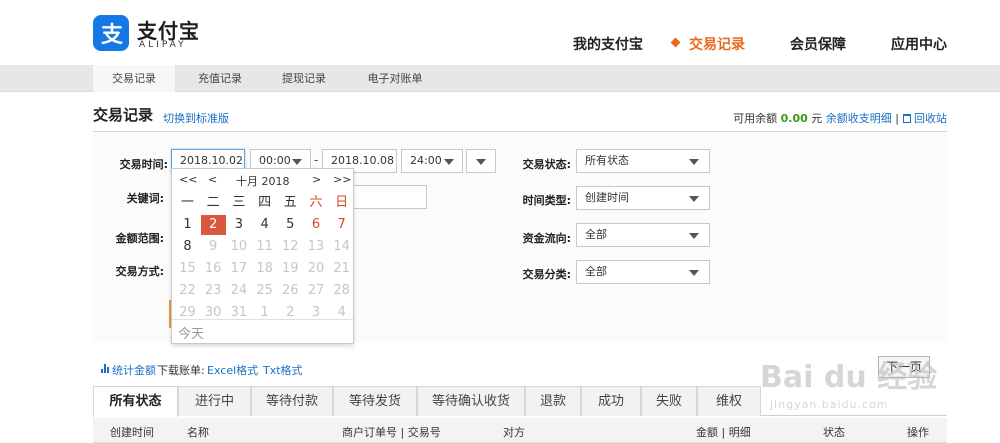 Image resolution: width=1000 pixels, height=443 pixels. What do you see at coordinates (239, 268) in the screenshot?
I see `calendar-day: 17` at bounding box center [239, 268].